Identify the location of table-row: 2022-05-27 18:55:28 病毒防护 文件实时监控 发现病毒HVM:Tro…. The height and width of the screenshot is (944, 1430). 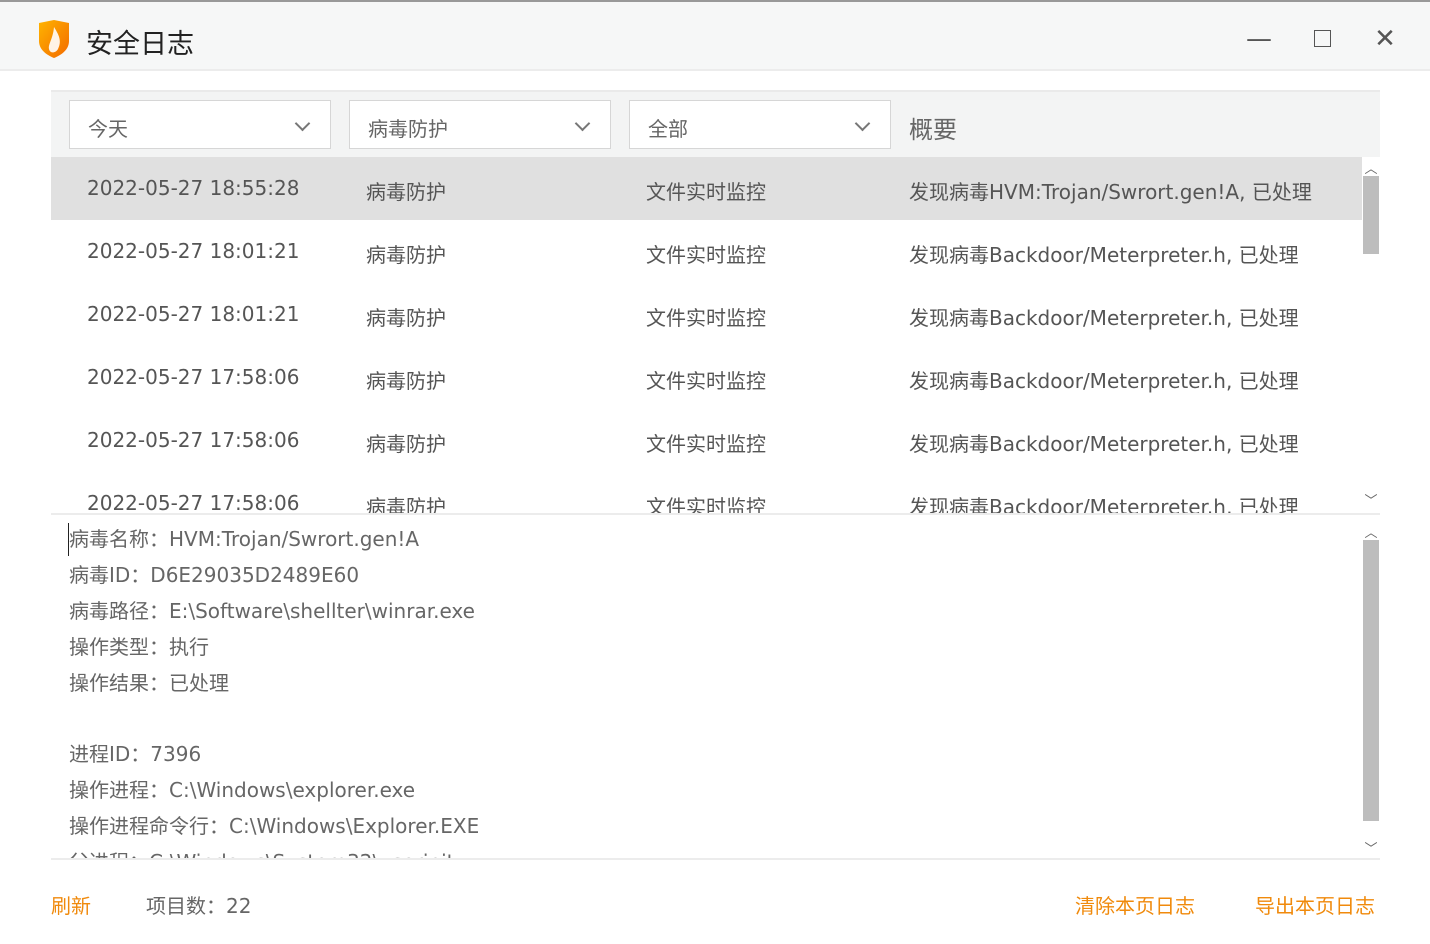
(706, 188).